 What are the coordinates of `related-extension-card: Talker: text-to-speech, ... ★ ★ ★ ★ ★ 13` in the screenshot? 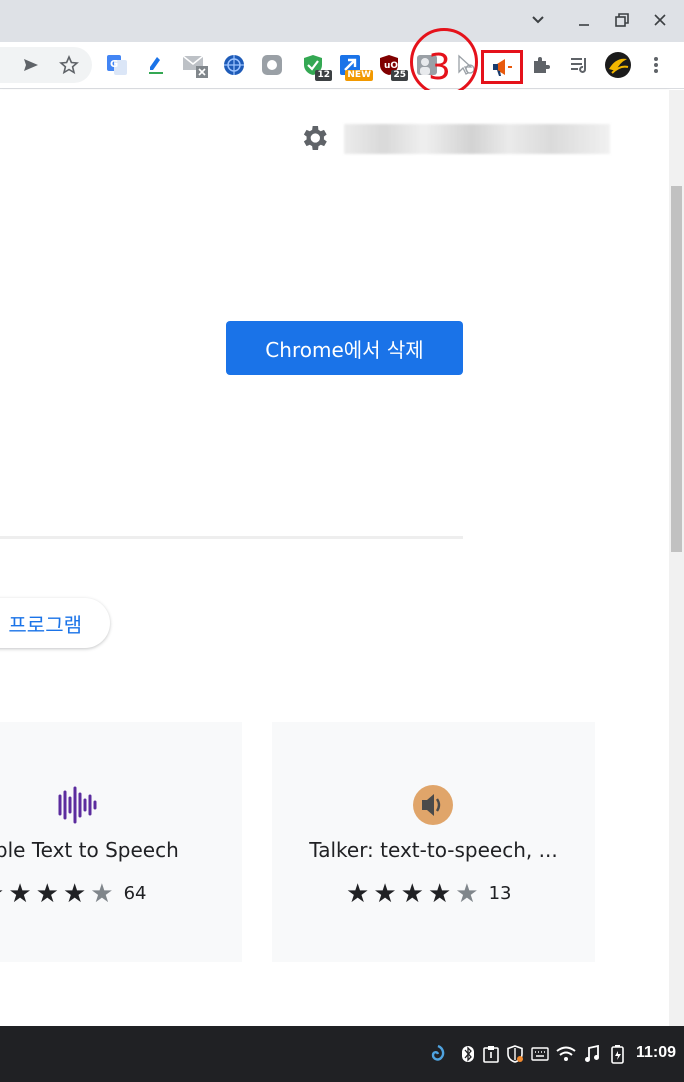 It's located at (433, 842).